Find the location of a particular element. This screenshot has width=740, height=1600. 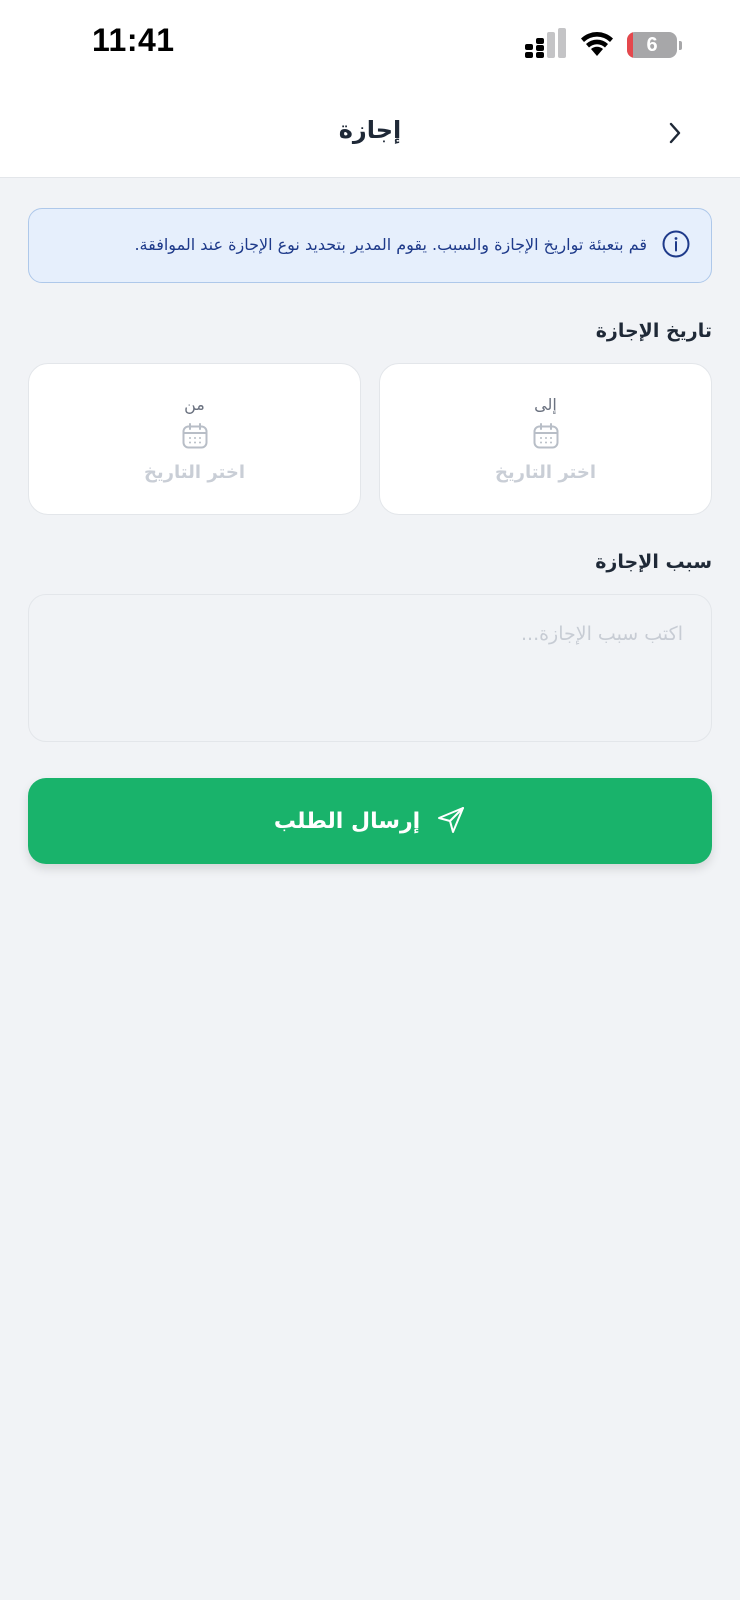

reason-input is located at coordinates (370, 668).